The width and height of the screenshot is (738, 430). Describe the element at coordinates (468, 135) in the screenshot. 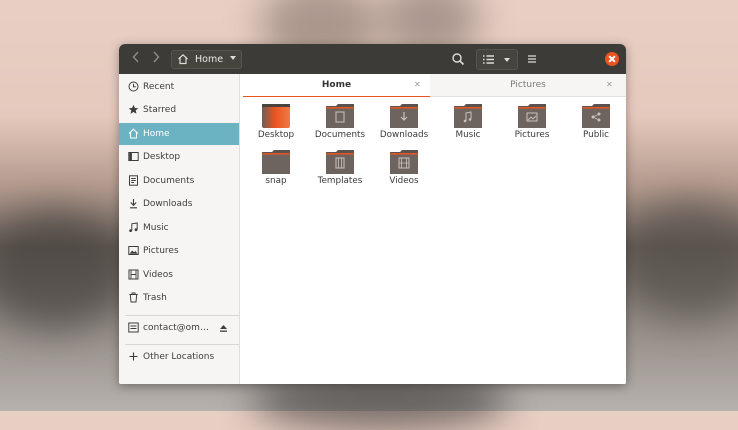

I see `file-label: Music` at that location.